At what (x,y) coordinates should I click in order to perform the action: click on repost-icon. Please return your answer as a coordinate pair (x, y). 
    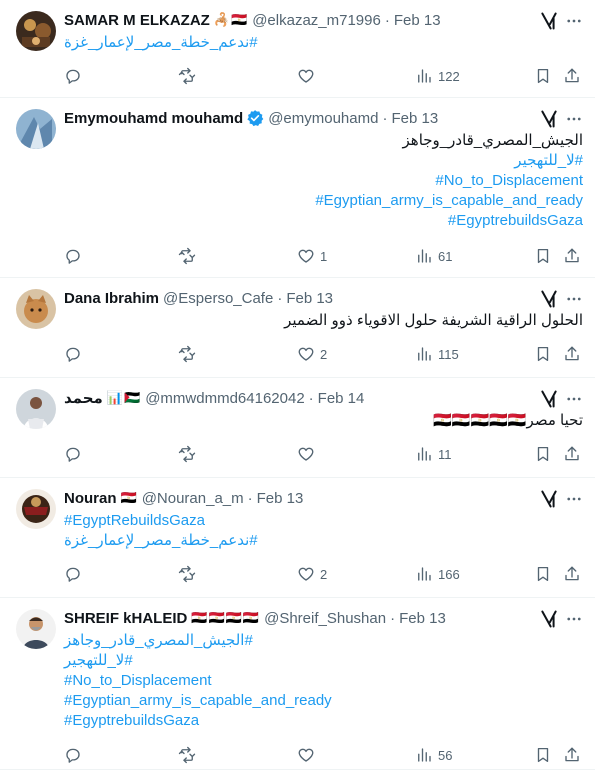
    Looking at the image, I should click on (187, 574).